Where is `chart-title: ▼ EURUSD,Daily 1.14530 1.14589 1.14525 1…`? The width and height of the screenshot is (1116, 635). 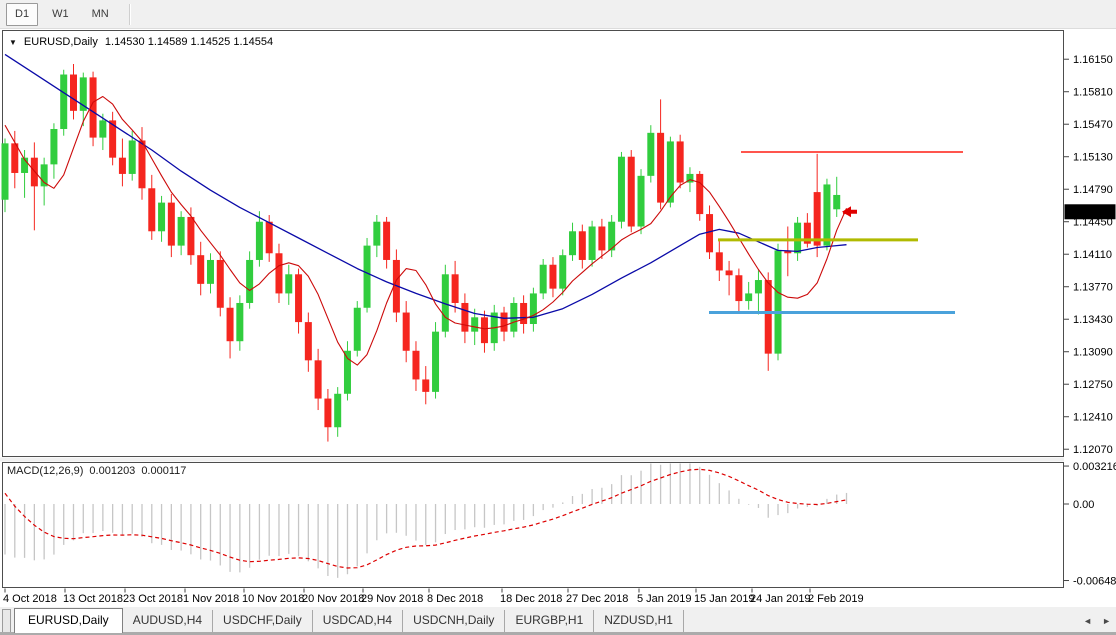
chart-title: ▼ EURUSD,Daily 1.14530 1.14589 1.14525 1… is located at coordinates (141, 42).